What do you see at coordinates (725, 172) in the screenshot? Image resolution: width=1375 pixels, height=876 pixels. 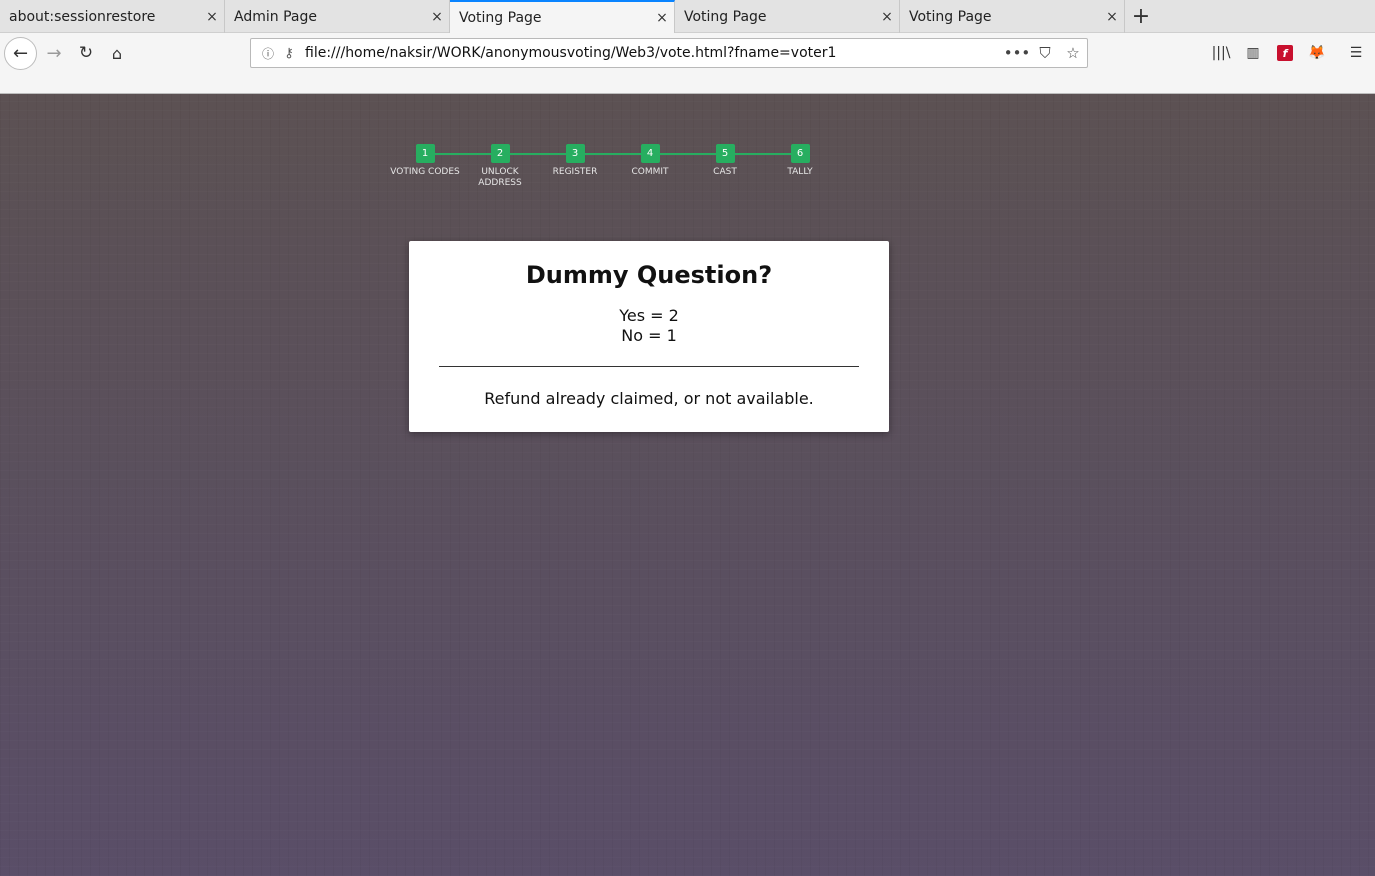 I see `step-label: CAST` at bounding box center [725, 172].